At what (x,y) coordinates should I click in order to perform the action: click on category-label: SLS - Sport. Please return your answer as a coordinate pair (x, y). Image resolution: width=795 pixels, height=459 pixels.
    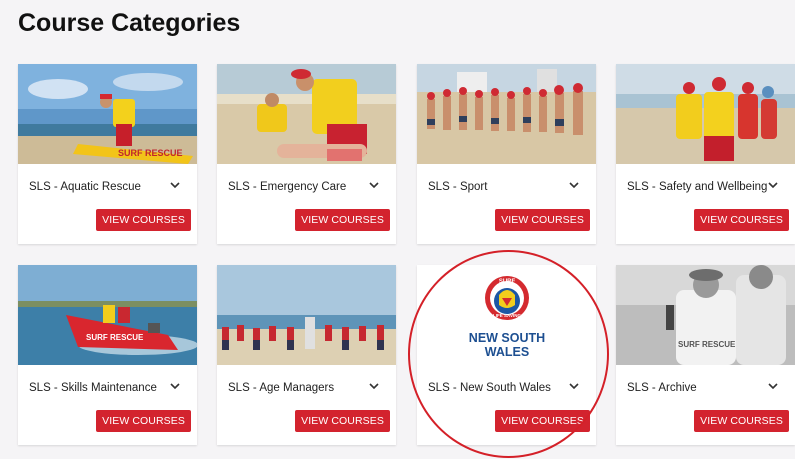
    Looking at the image, I should click on (458, 187).